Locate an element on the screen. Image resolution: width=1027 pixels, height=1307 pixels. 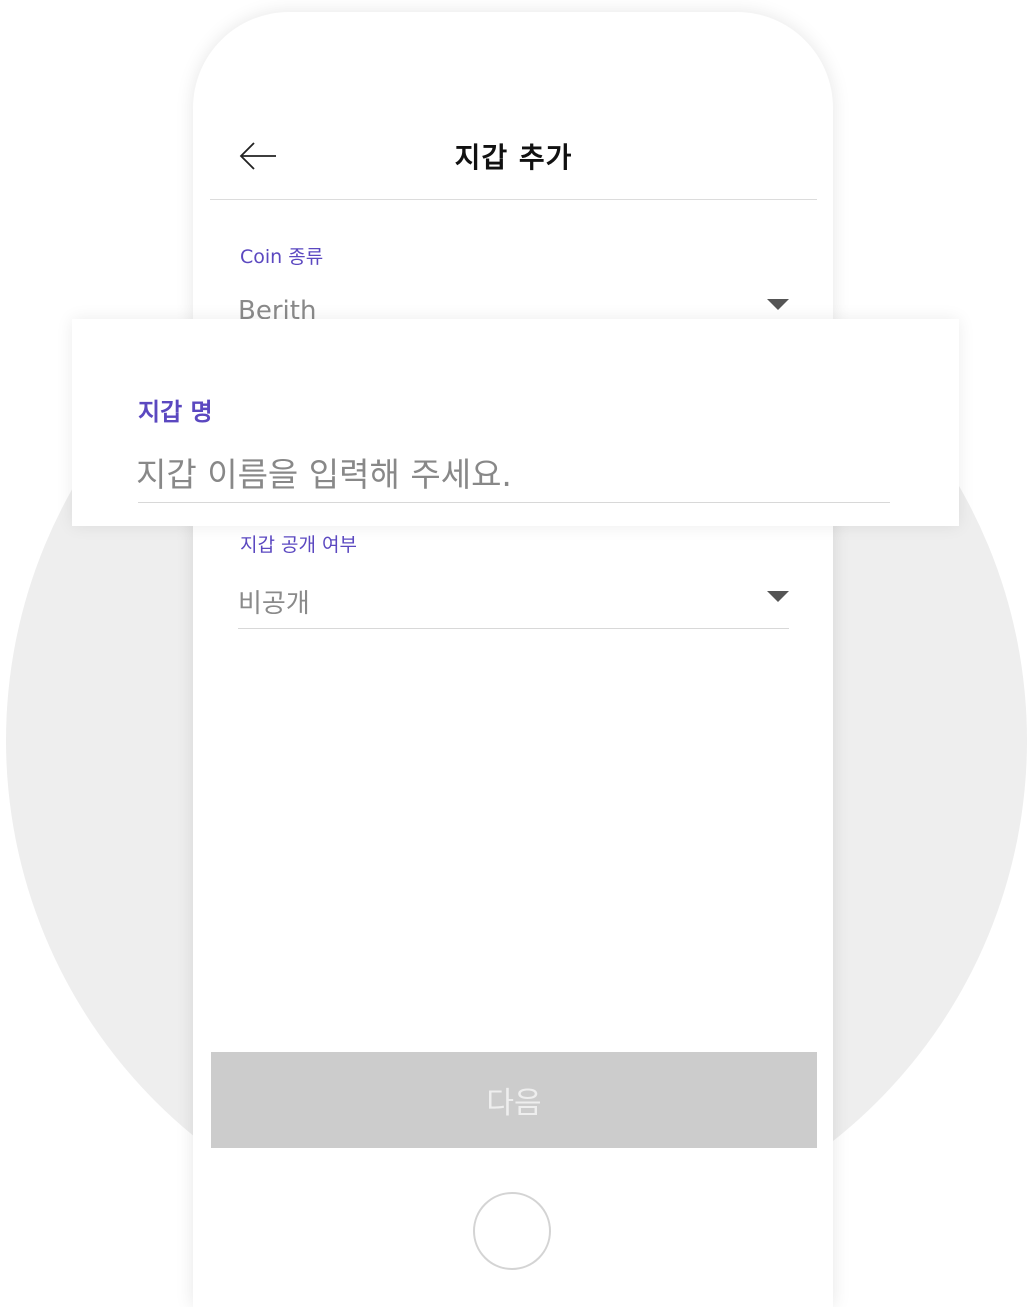
wallet-name-input is located at coordinates (513, 474).